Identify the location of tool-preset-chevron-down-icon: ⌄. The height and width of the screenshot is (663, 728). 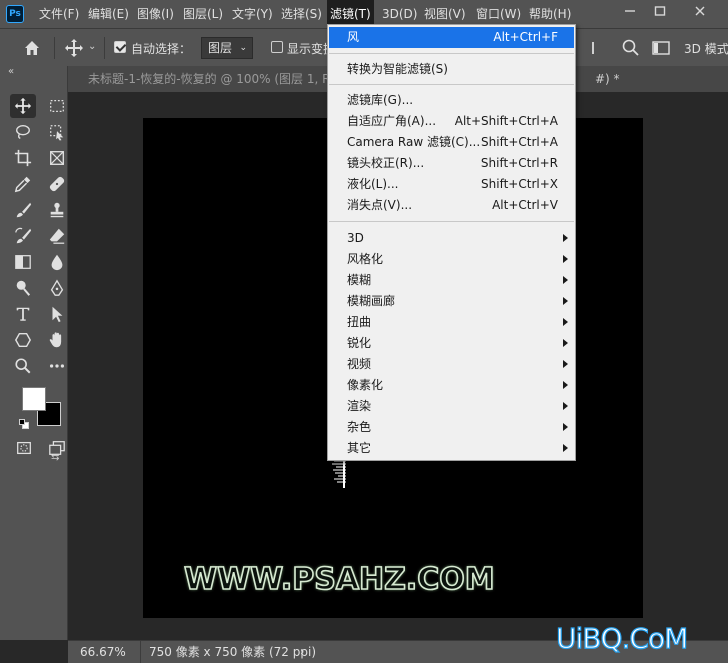
(92, 46).